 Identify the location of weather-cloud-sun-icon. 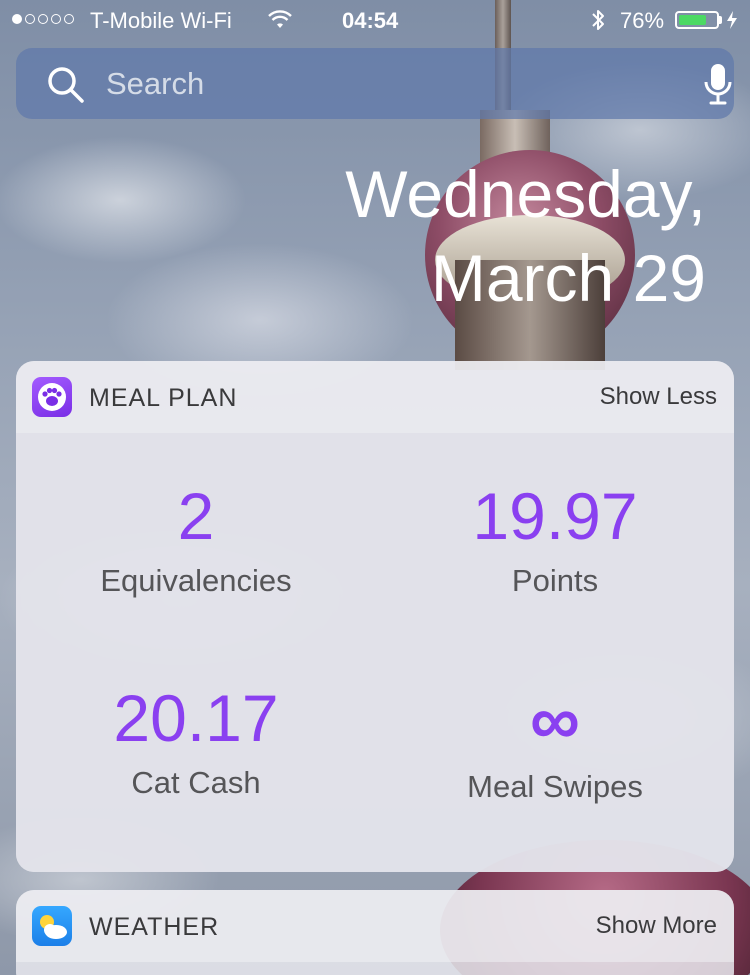
(52, 926).